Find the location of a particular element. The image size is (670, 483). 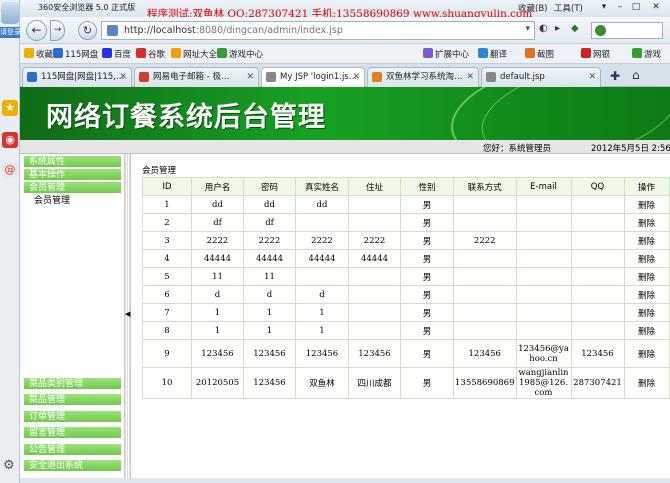

favorites-button: 收藏 is located at coordinates (38, 54).